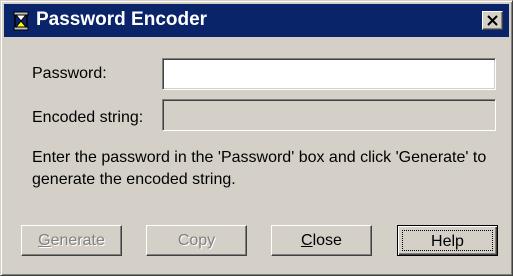  What do you see at coordinates (44, 240) in the screenshot?
I see `generate-accel: G` at bounding box center [44, 240].